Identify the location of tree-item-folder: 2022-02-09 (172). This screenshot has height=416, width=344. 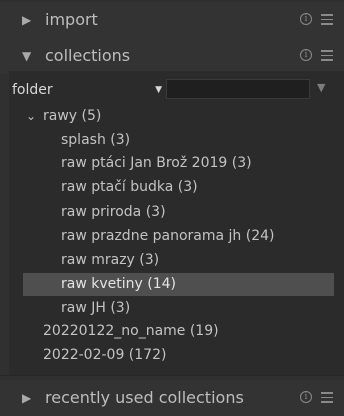
(178, 355).